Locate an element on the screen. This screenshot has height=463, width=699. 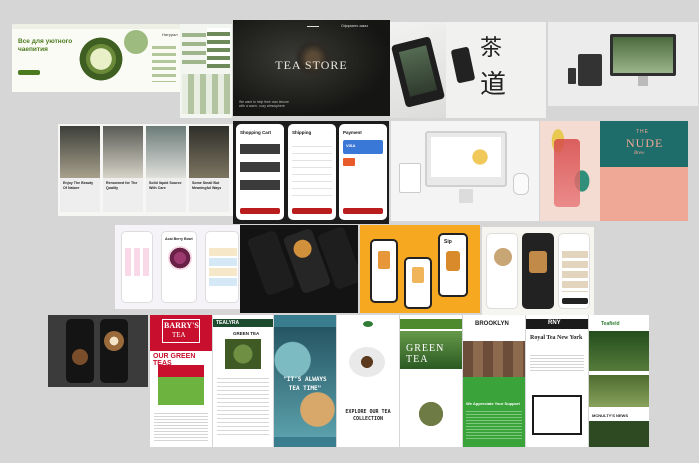
teafield-brand: Teafield is located at coordinates (610, 324).